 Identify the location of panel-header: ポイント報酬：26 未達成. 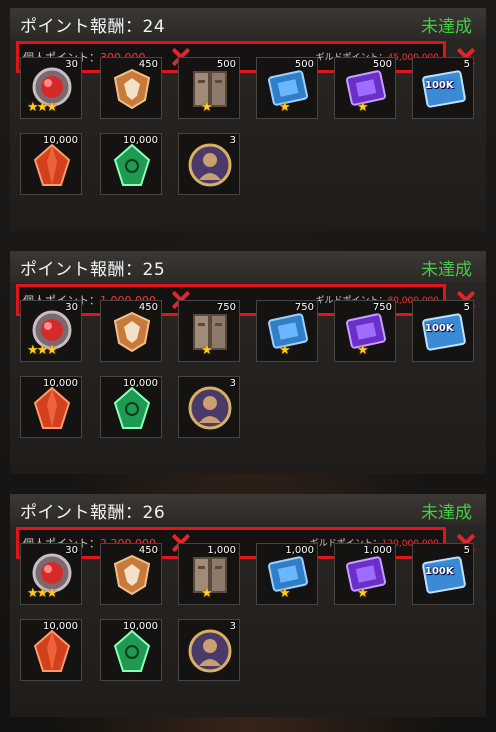
(248, 510).